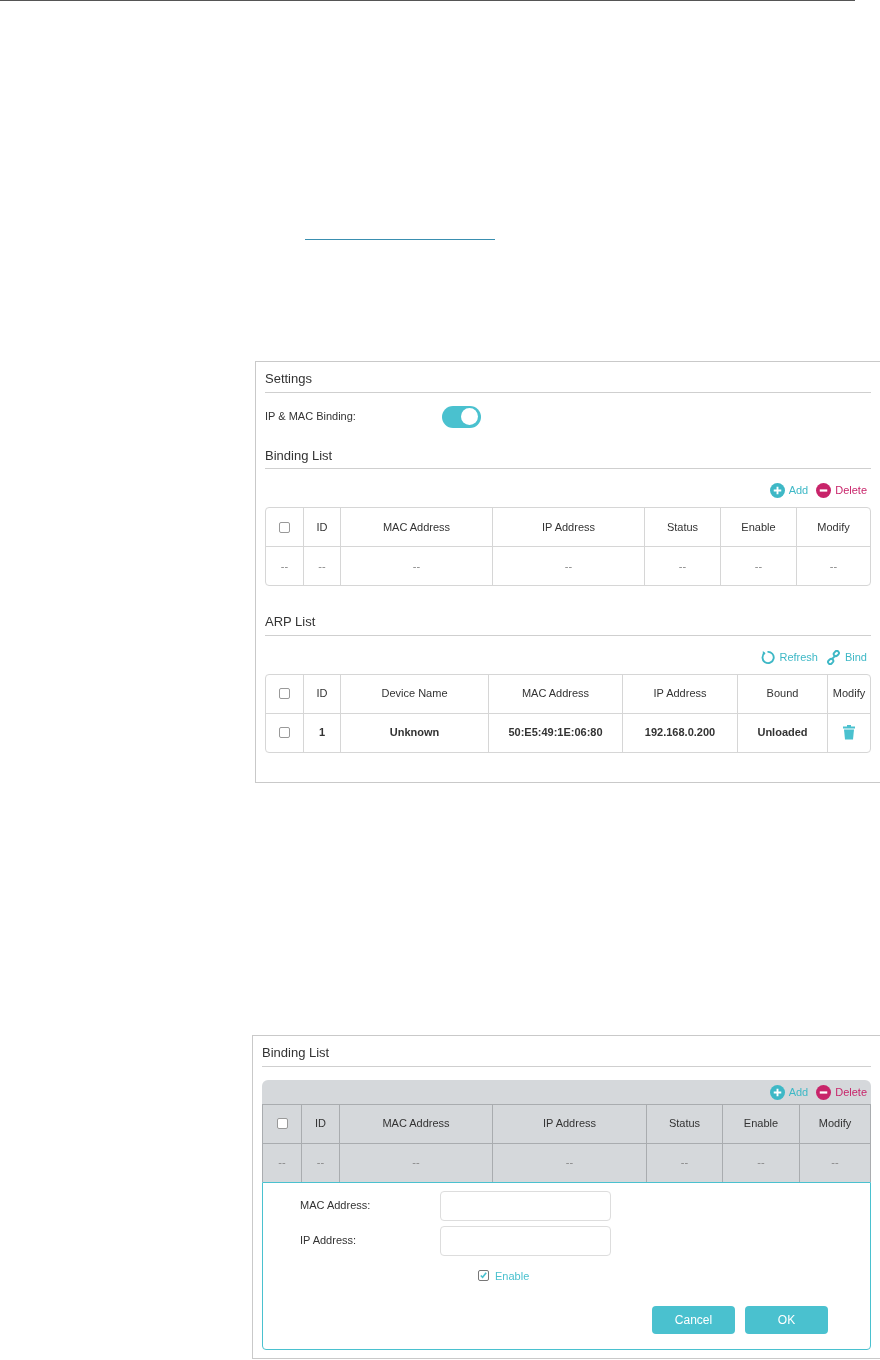 The height and width of the screenshot is (1360, 880). Describe the element at coordinates (512, 1276) in the screenshot. I see `checkbox-label: Enable` at that location.